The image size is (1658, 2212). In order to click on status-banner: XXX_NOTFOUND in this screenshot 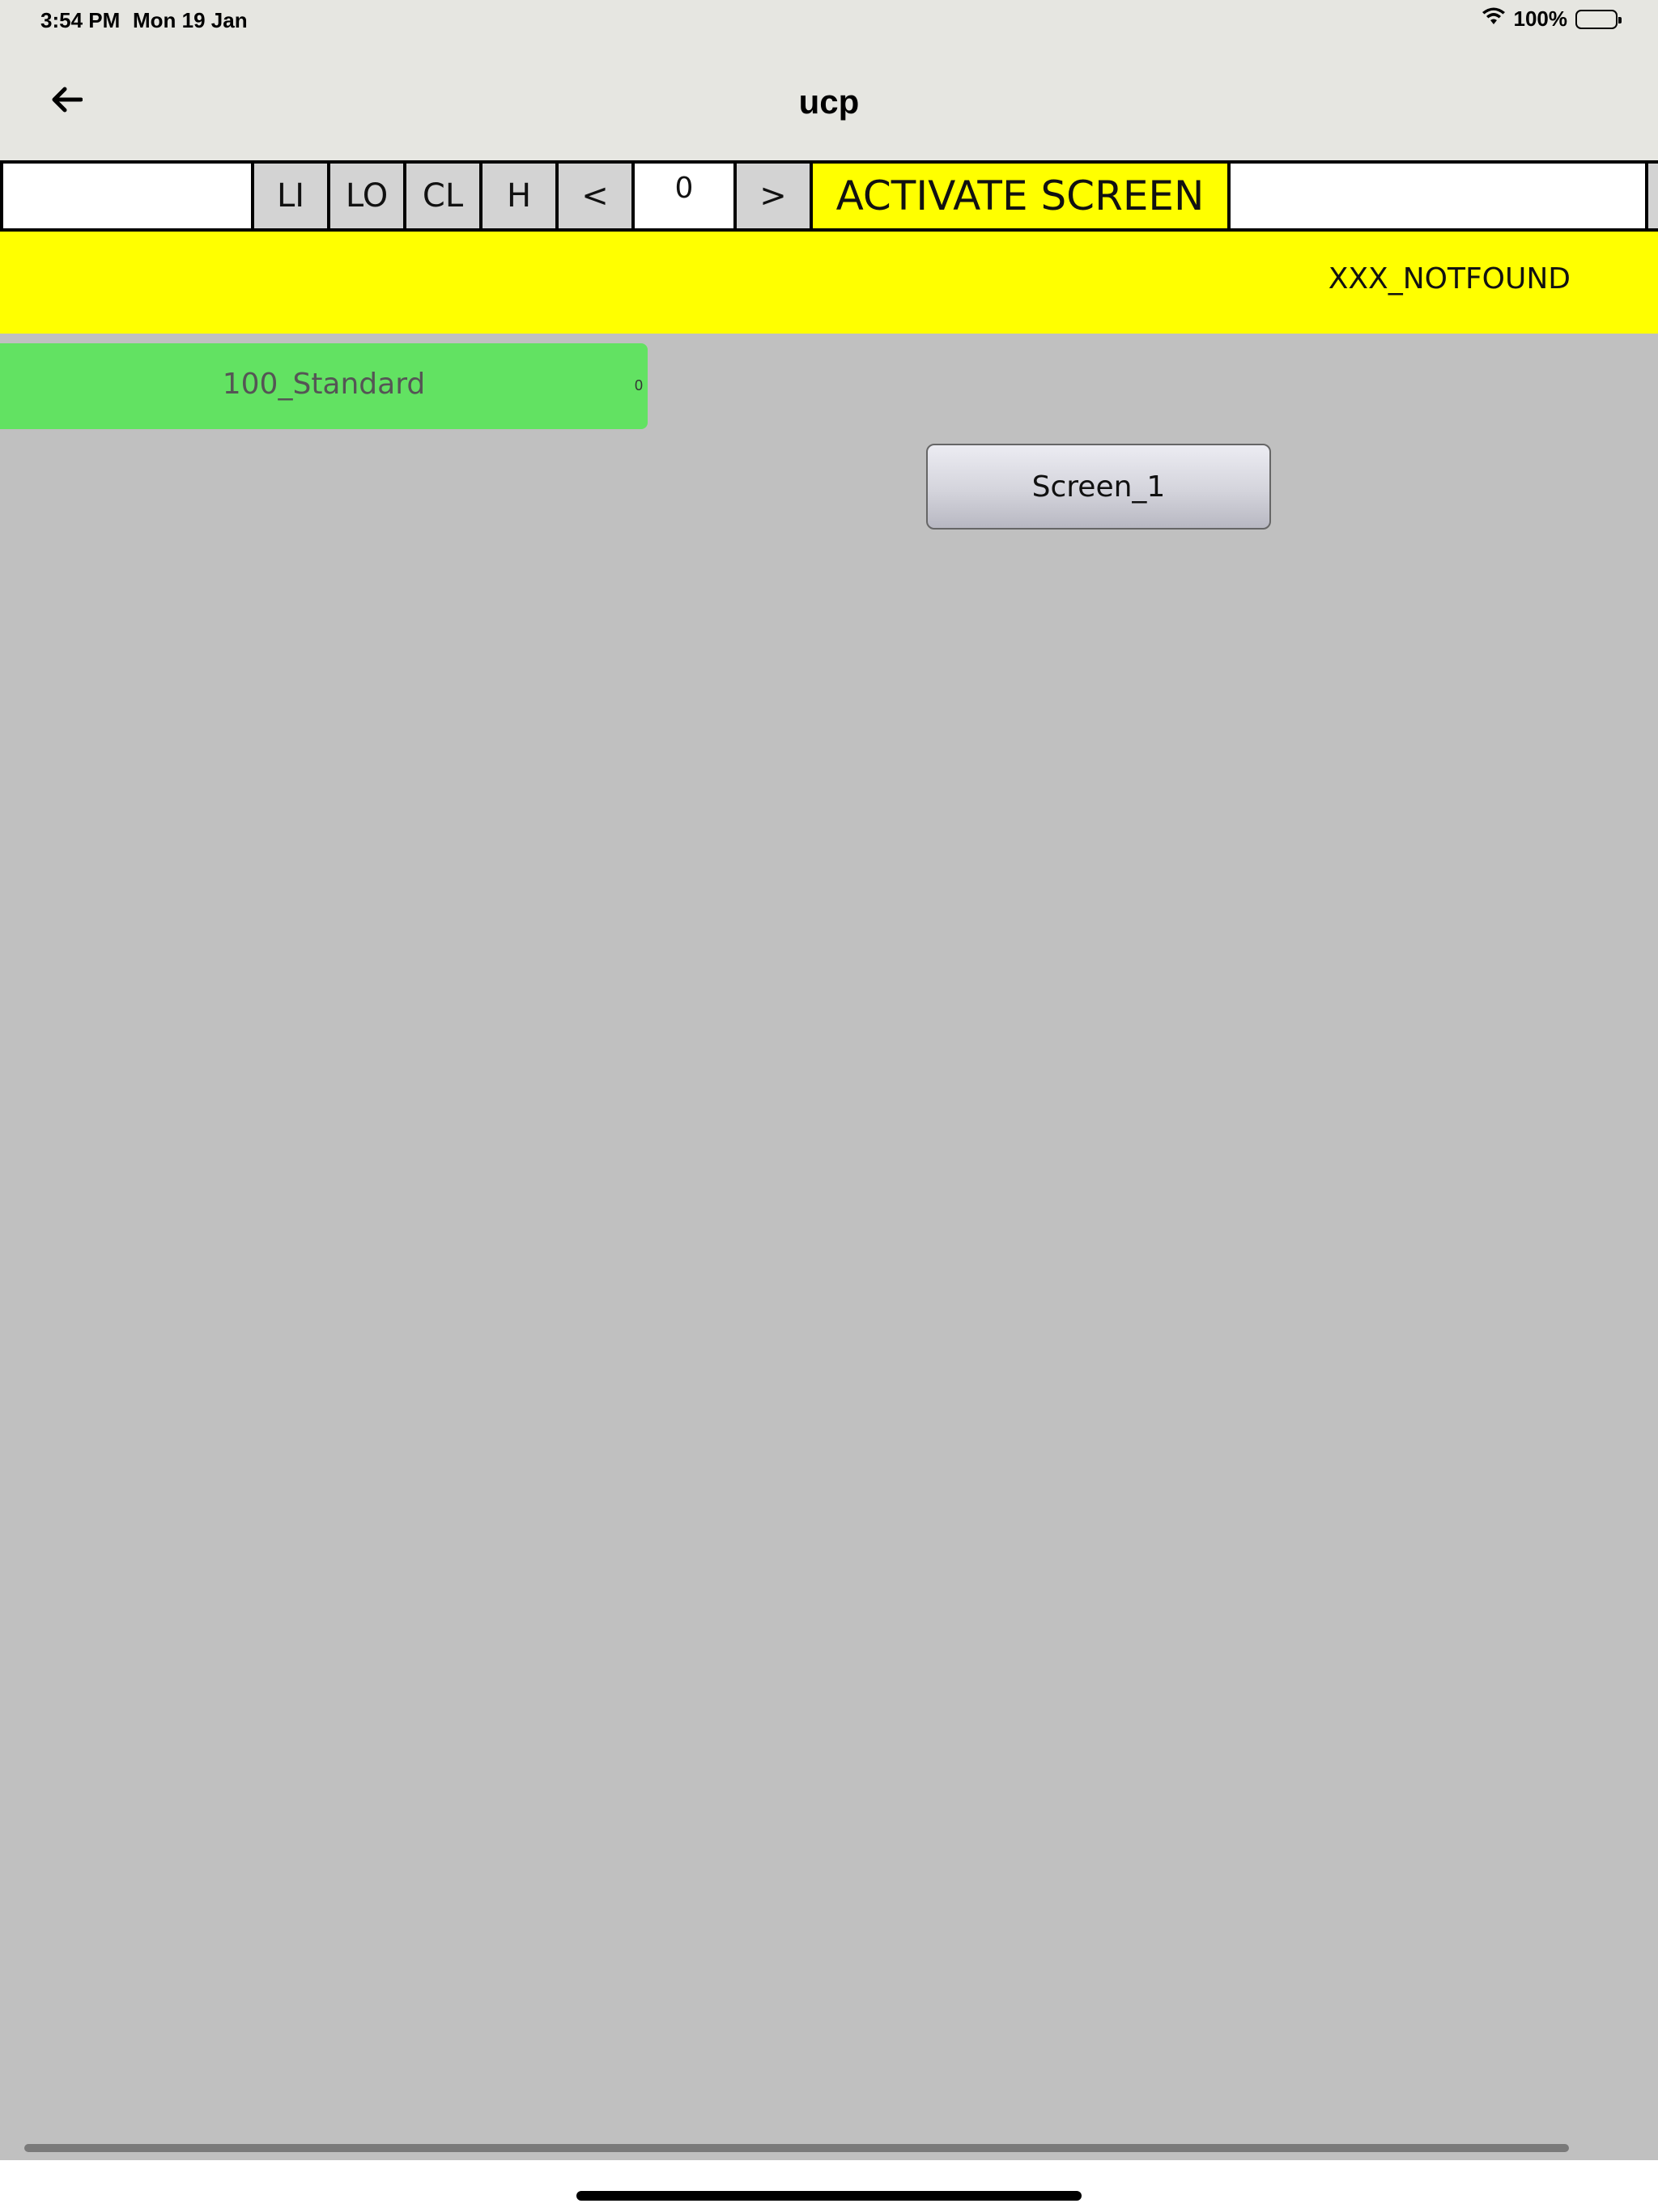, I will do `click(829, 283)`.